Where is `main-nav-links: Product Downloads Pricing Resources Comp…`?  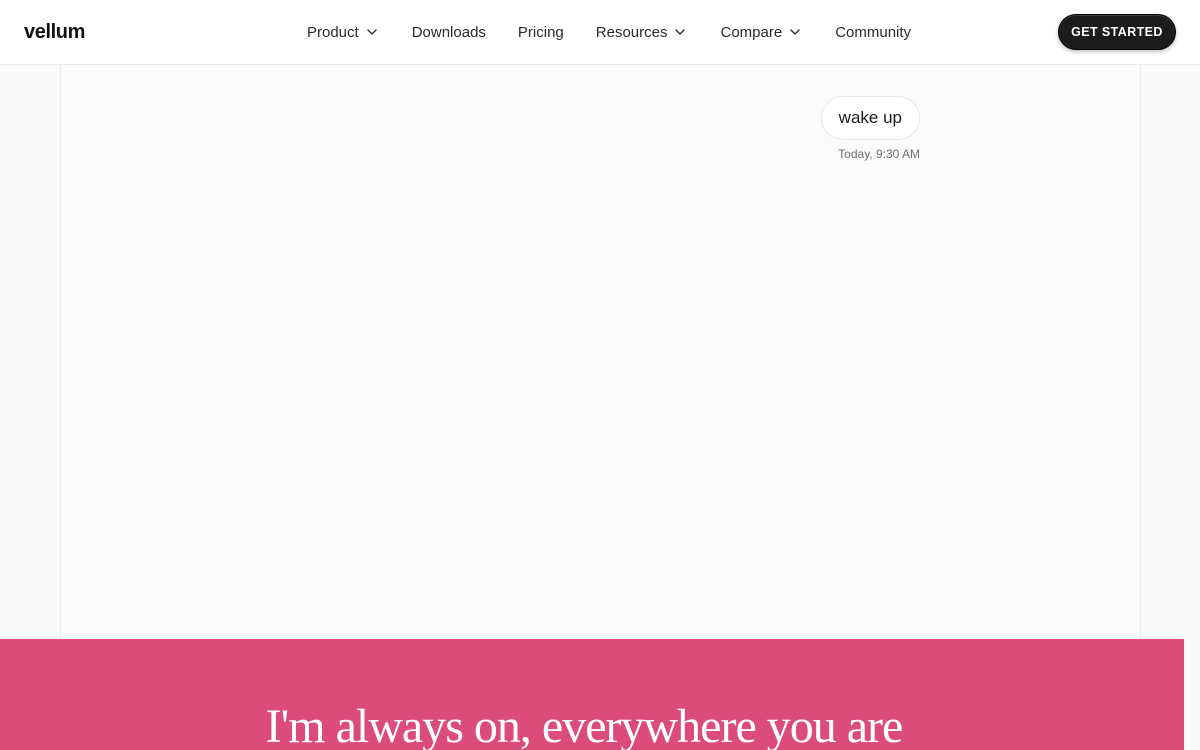 main-nav-links: Product Downloads Pricing Resources Comp… is located at coordinates (609, 32).